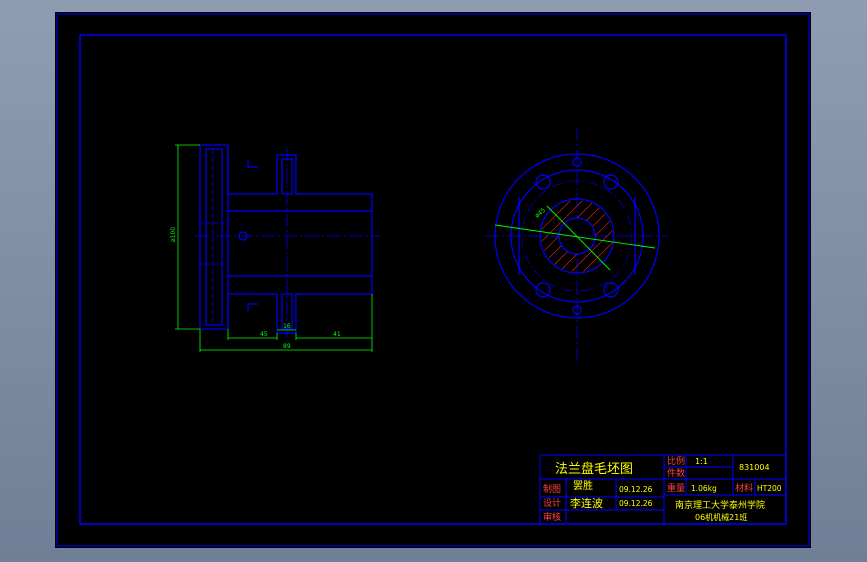  Describe the element at coordinates (720, 505) in the screenshot. I see `school-name: 南京理工大学泰州学院` at that location.